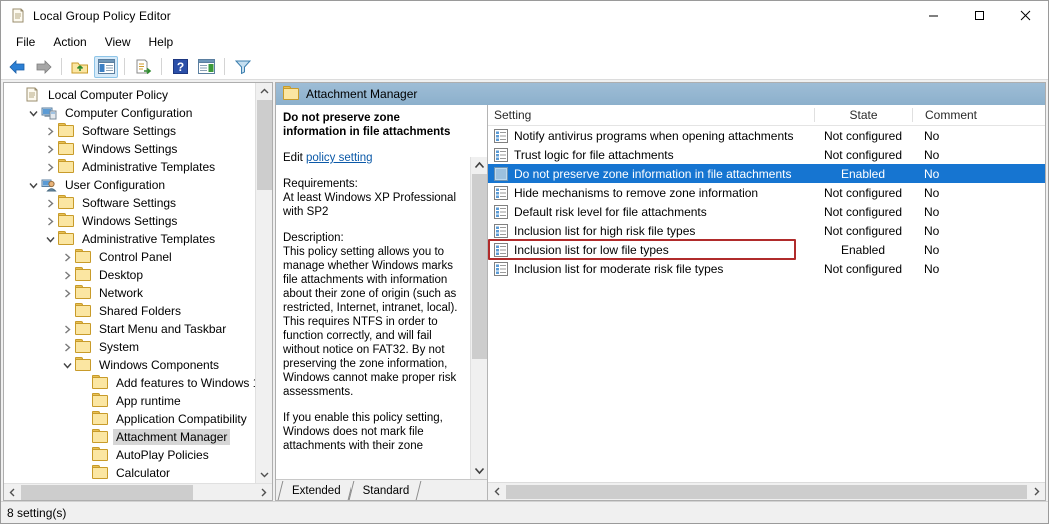 The width and height of the screenshot is (1049, 524). I want to click on forward-button, so click(43, 67).